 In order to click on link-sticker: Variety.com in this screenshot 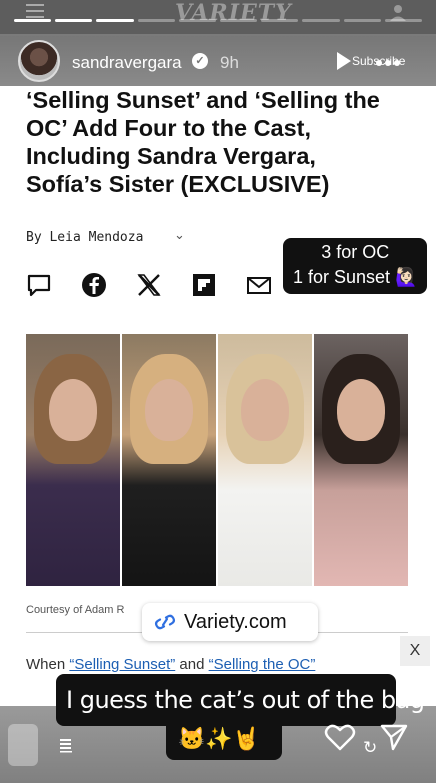, I will do `click(230, 622)`.